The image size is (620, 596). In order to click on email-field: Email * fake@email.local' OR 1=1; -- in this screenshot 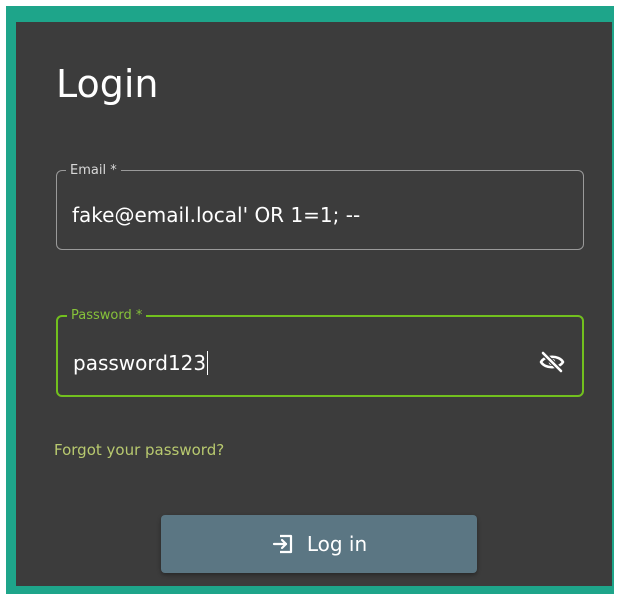, I will do `click(320, 207)`.